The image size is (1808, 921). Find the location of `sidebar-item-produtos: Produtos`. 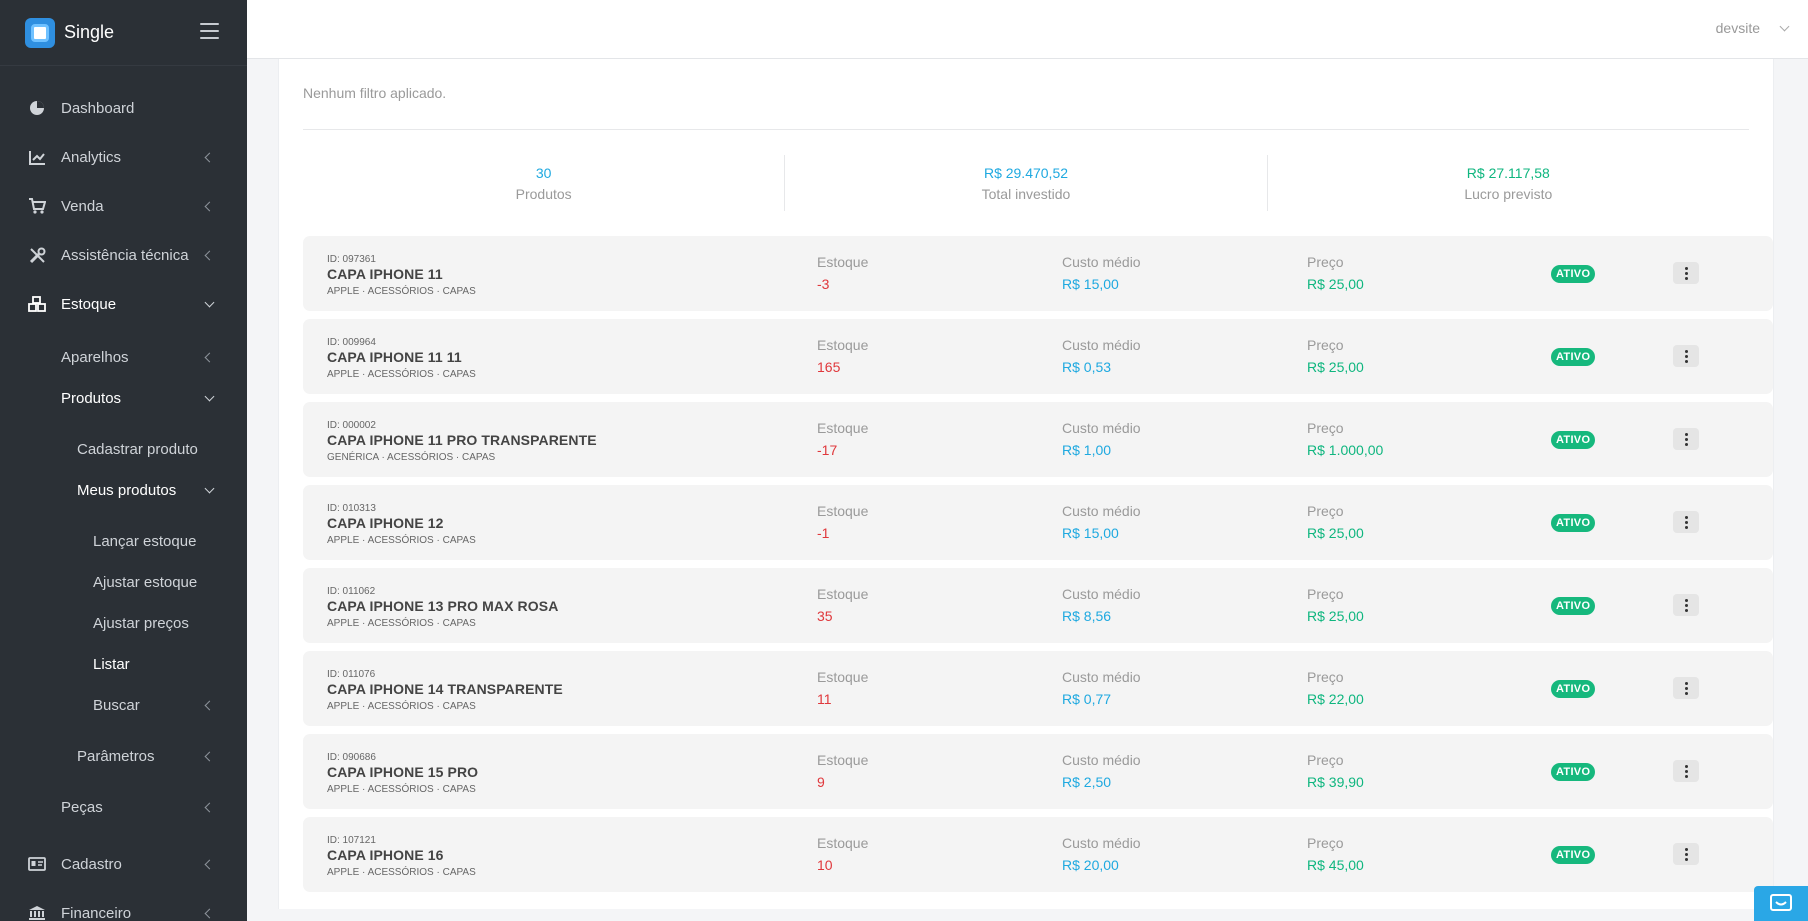

sidebar-item-produtos: Produtos is located at coordinates (123, 398).